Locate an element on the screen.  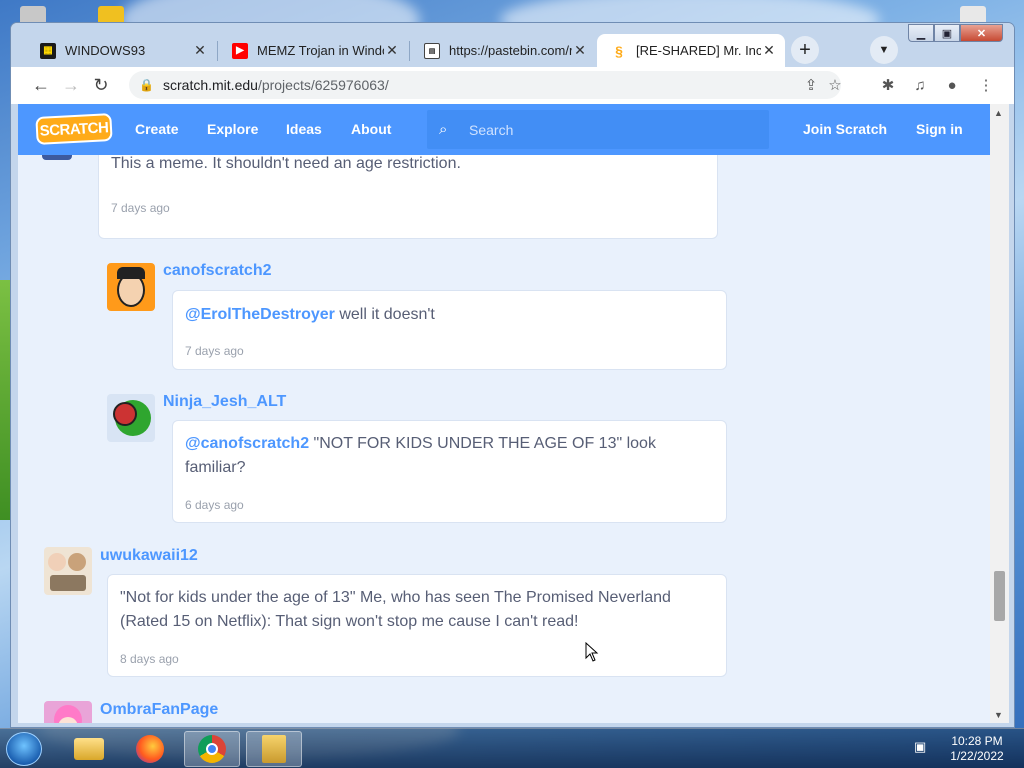
close-window-button: ✕ is located at coordinates (981, 33).